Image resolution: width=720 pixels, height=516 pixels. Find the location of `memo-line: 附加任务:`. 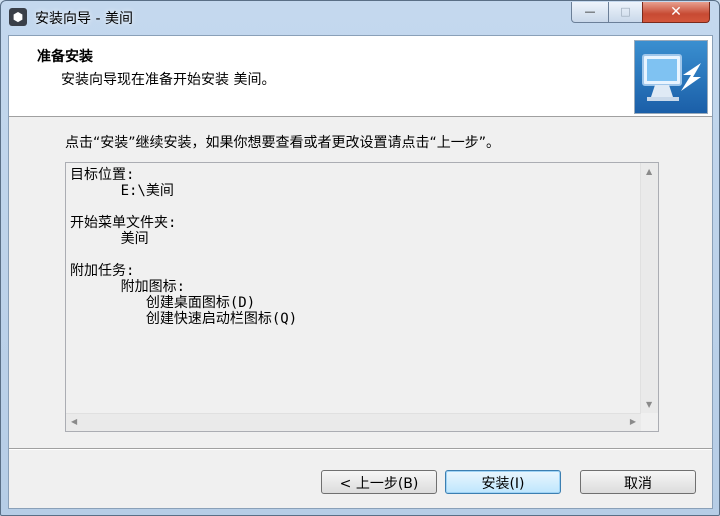

memo-line: 附加任务: is located at coordinates (102, 271).